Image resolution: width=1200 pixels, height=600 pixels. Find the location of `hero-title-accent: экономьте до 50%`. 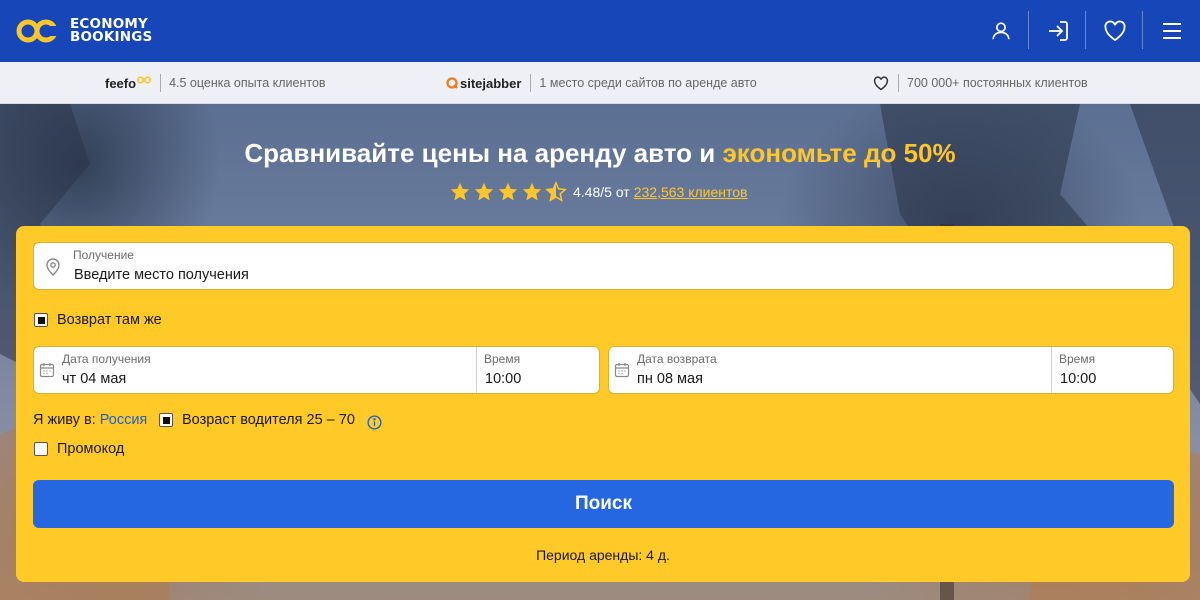

hero-title-accent: экономьте до 50% is located at coordinates (839, 153).